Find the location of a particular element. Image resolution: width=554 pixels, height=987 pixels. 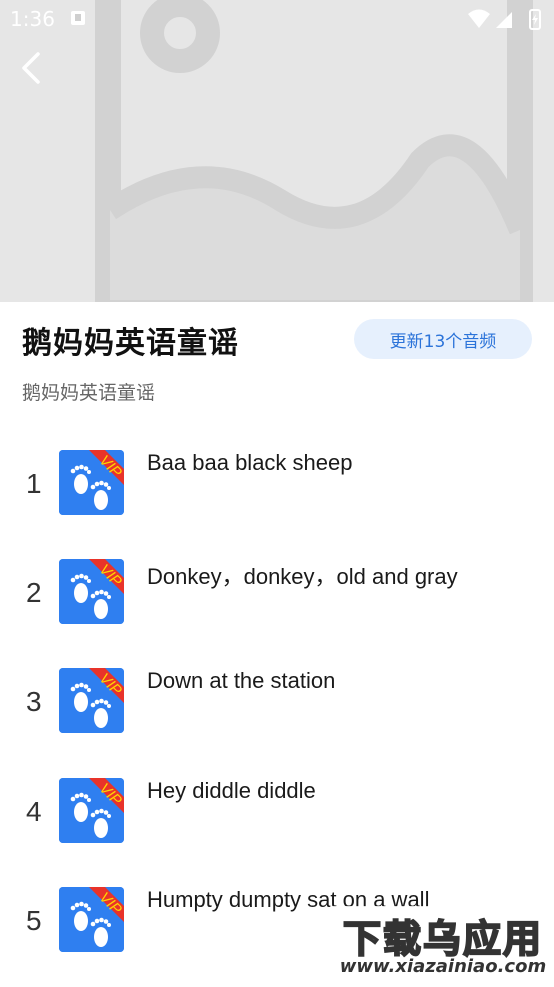

album-subtitle: 鹅妈妈英语童谣 is located at coordinates (89, 393).